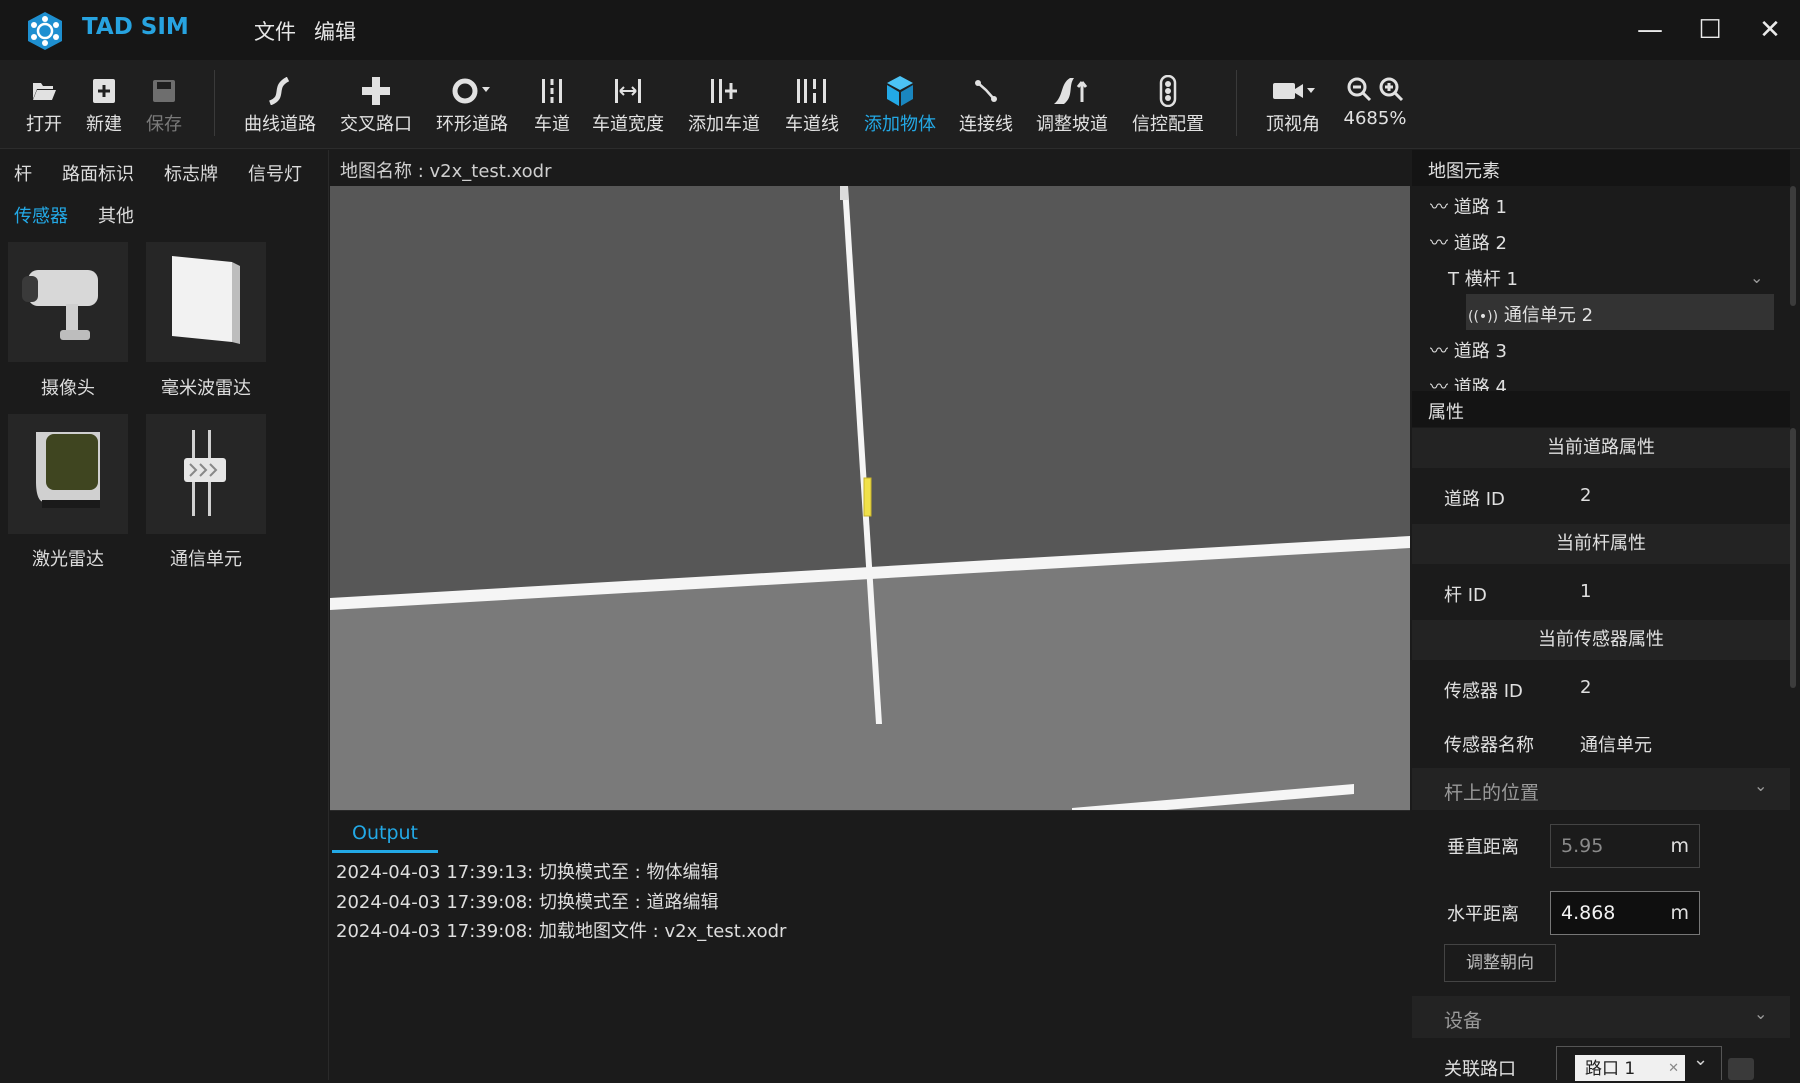  I want to click on tab-sign: 标志牌, so click(191, 173).